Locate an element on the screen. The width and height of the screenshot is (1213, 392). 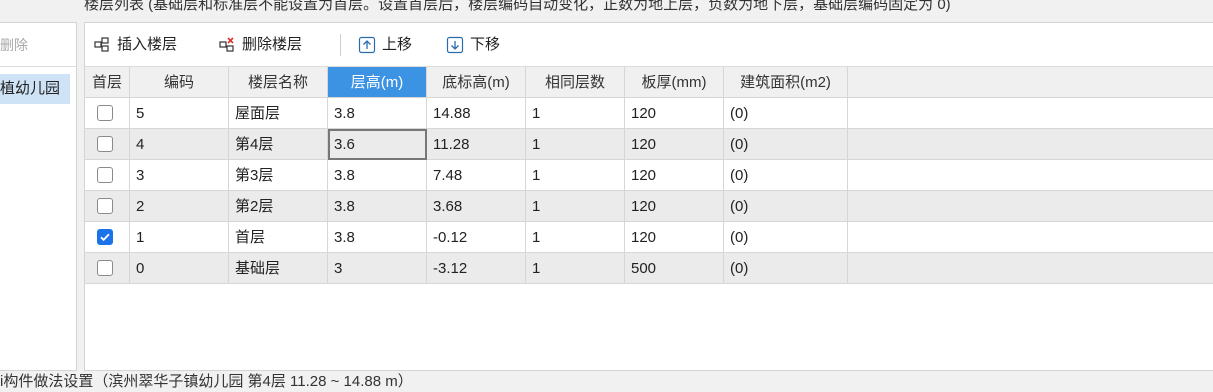
insert-floor-button: 插入楼层 is located at coordinates (135, 45).